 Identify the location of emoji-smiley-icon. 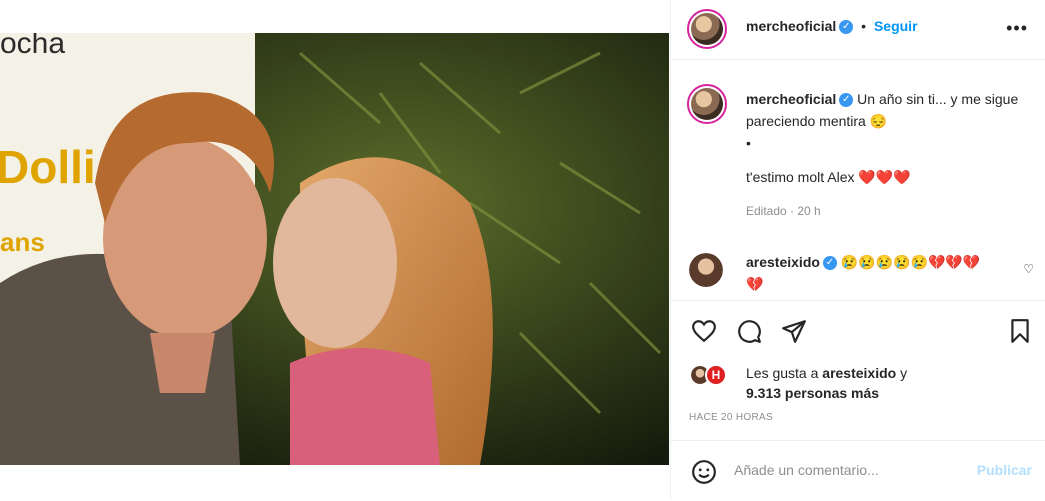
(704, 472).